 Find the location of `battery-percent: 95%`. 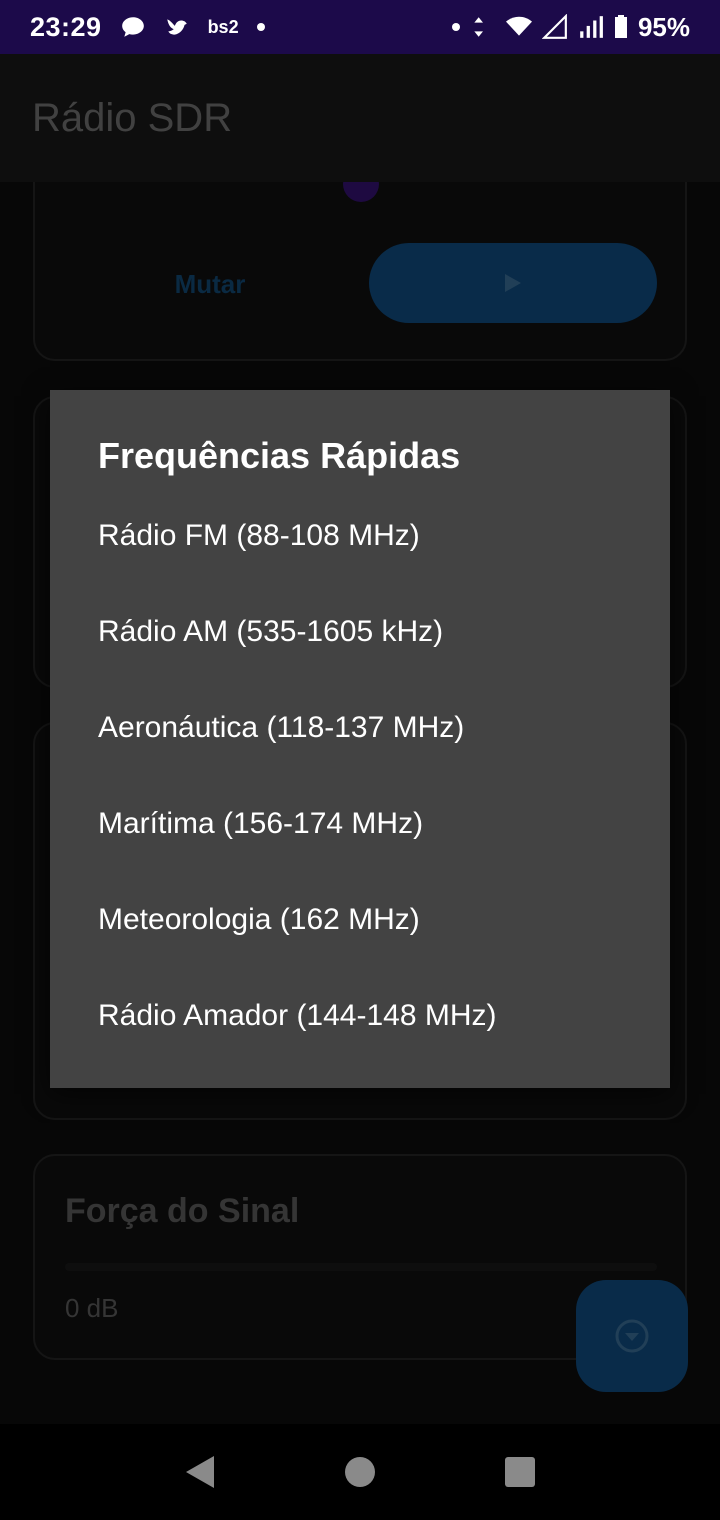

battery-percent: 95% is located at coordinates (663, 26).